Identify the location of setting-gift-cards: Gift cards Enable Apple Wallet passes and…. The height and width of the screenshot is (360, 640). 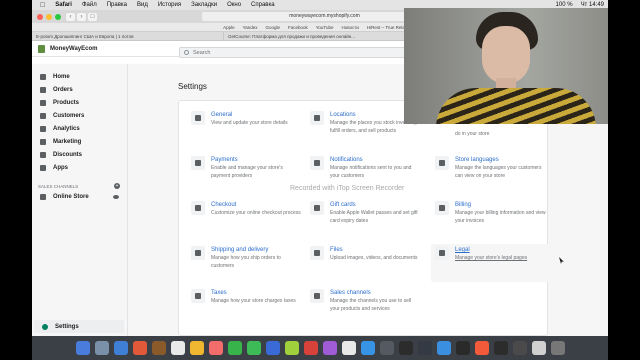
(365, 218).